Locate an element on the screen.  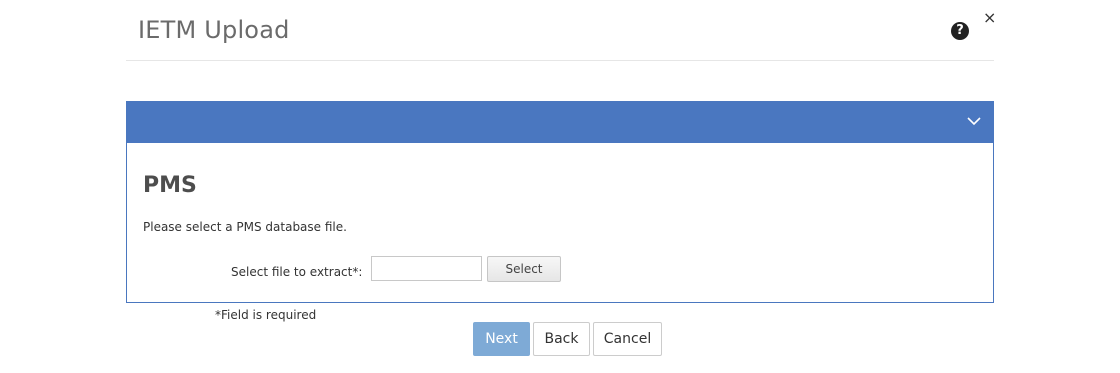
close-icon: × is located at coordinates (989, 18).